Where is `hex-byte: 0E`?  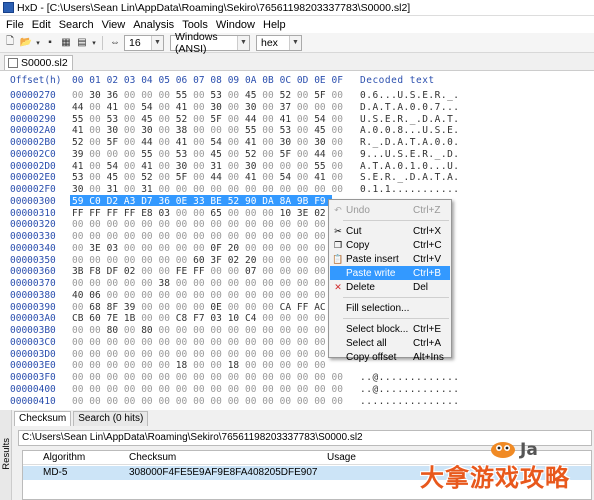 hex-byte: 0E is located at coordinates (183, 201).